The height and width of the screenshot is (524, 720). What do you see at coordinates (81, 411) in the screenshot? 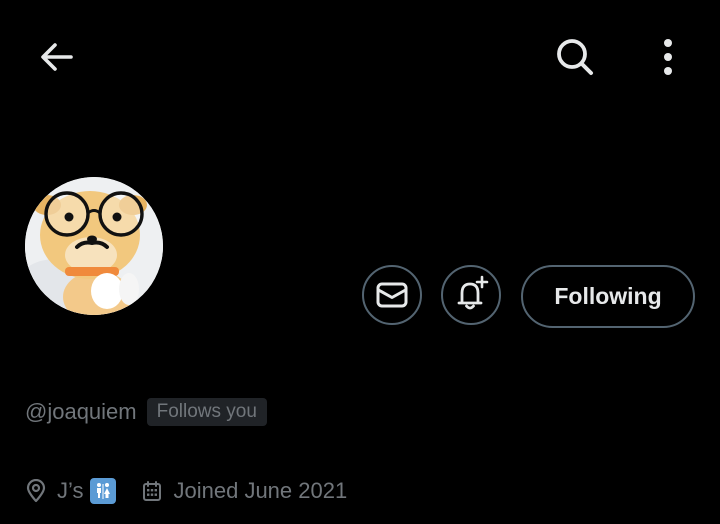
I see `profile-handle: @joaquiem` at bounding box center [81, 411].